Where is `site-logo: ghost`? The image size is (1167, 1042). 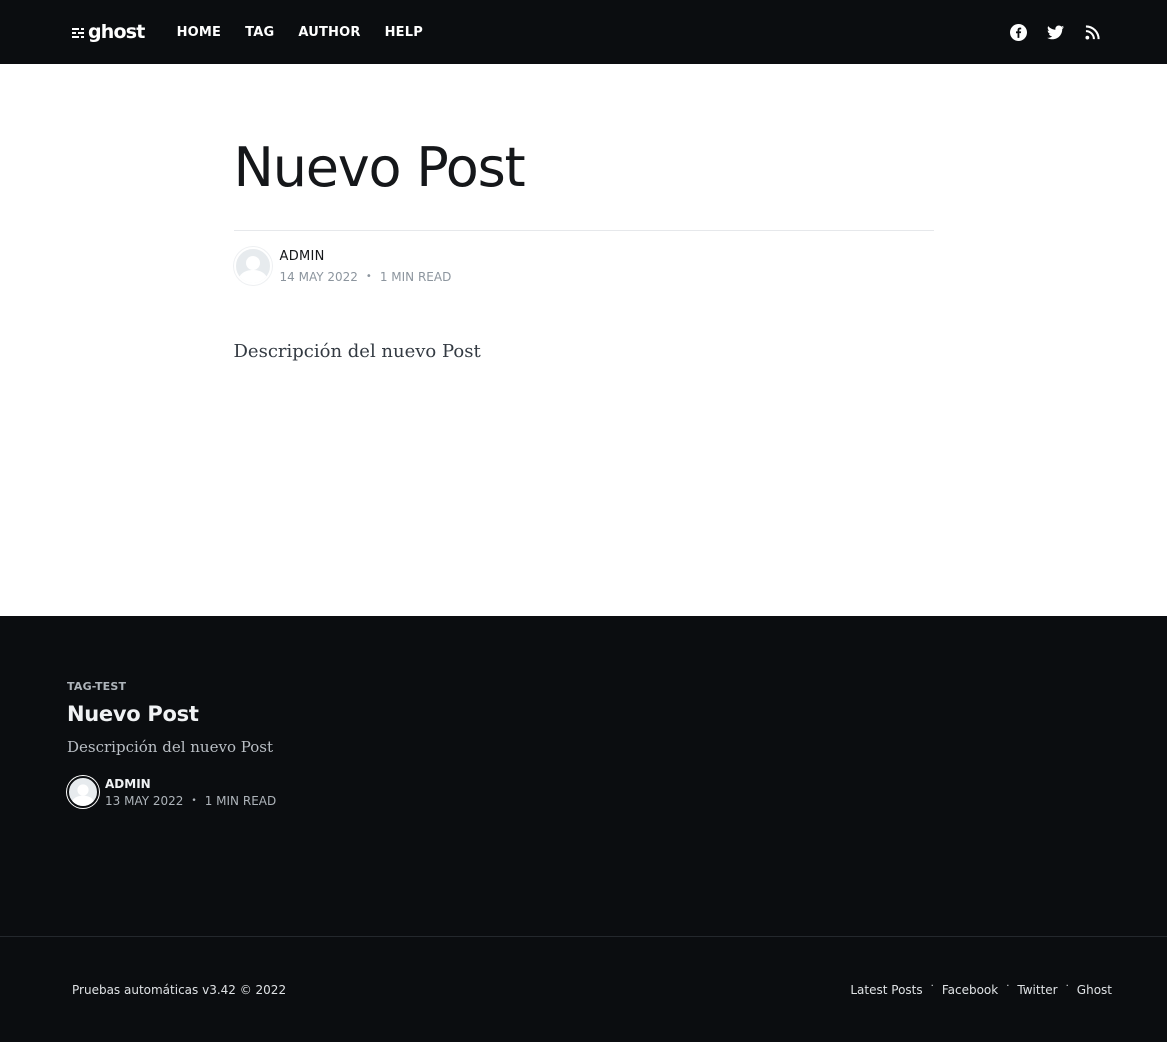
site-logo: ghost is located at coordinates (108, 32).